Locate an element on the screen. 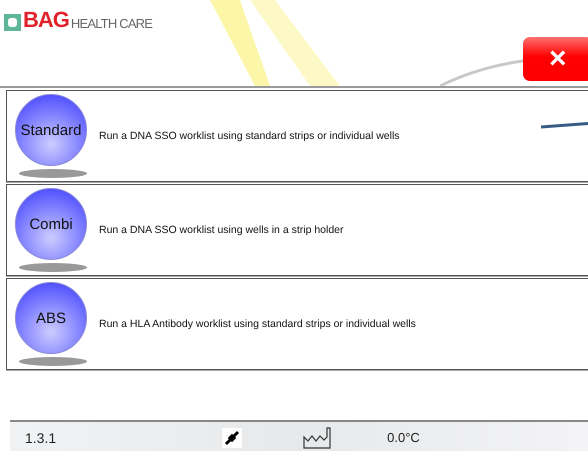 The image size is (588, 451). logo-brand: BAG is located at coordinates (46, 20).